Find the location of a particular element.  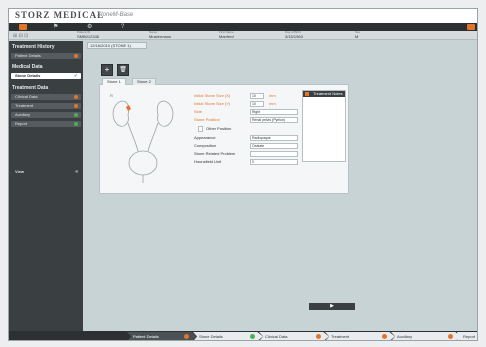

workflow-step-clinical-data: Clinical Data is located at coordinates (294, 336).